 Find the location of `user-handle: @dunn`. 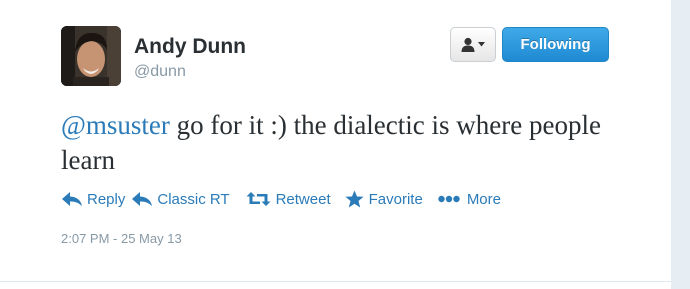

user-handle: @dunn is located at coordinates (160, 72).